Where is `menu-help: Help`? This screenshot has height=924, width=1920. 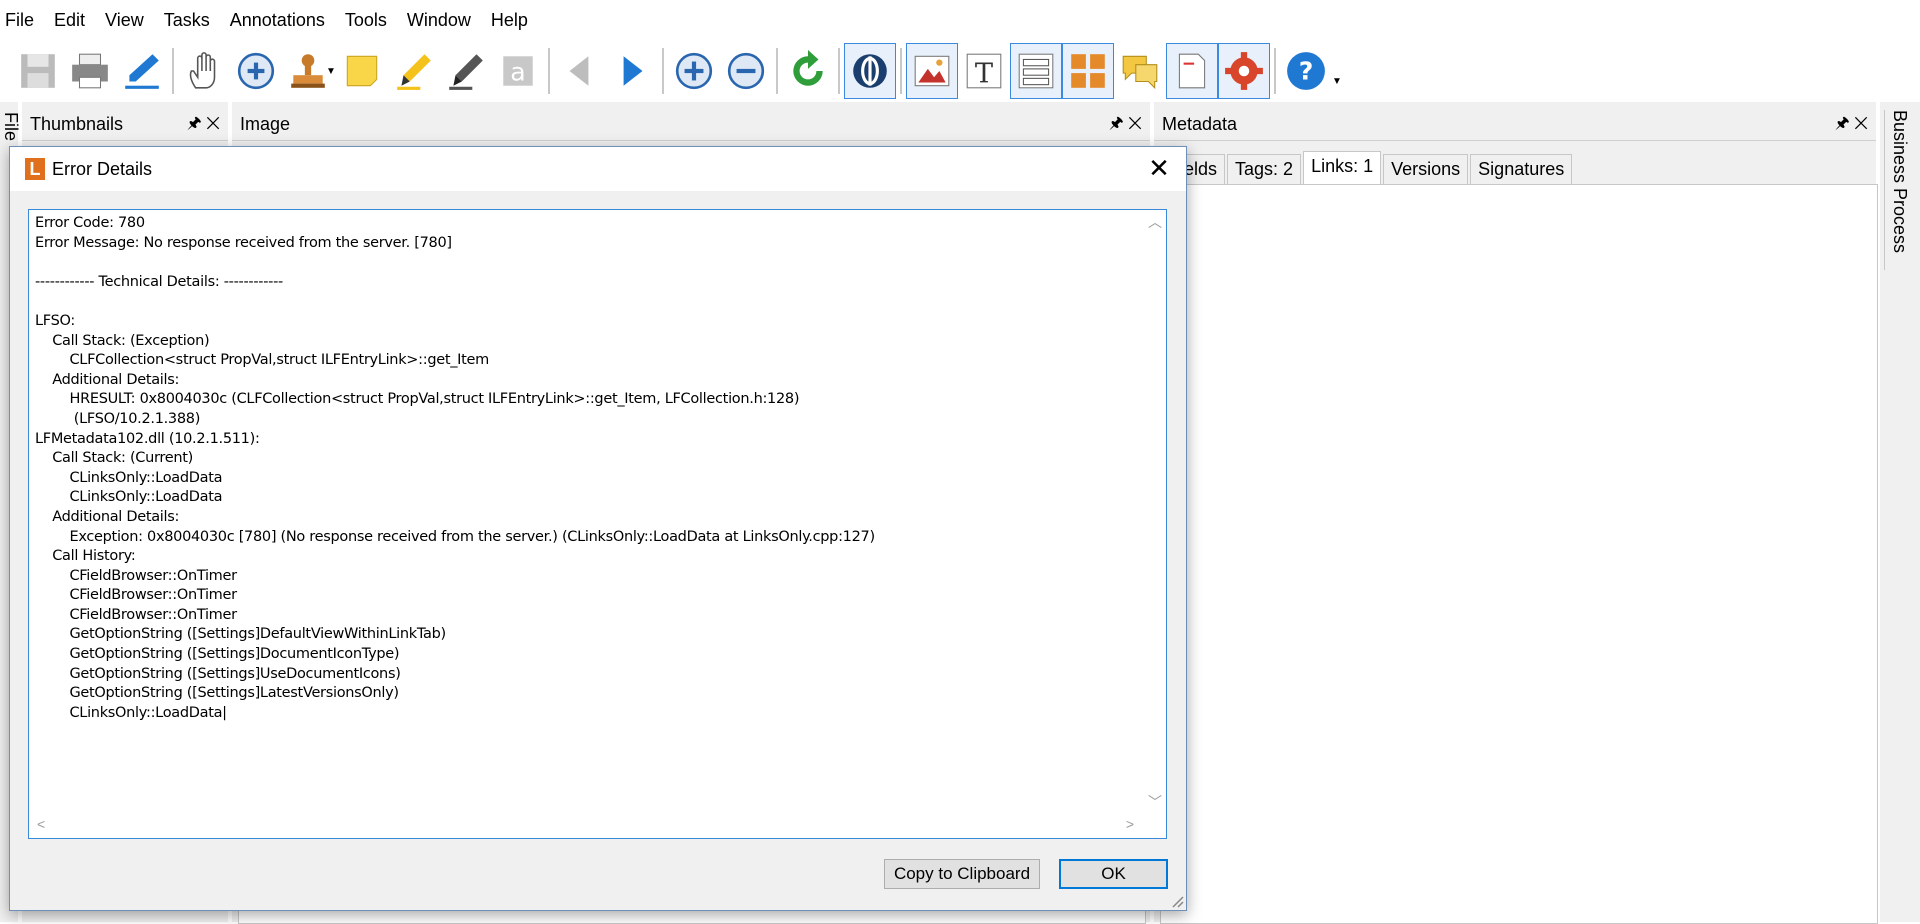 menu-help: Help is located at coordinates (509, 20).